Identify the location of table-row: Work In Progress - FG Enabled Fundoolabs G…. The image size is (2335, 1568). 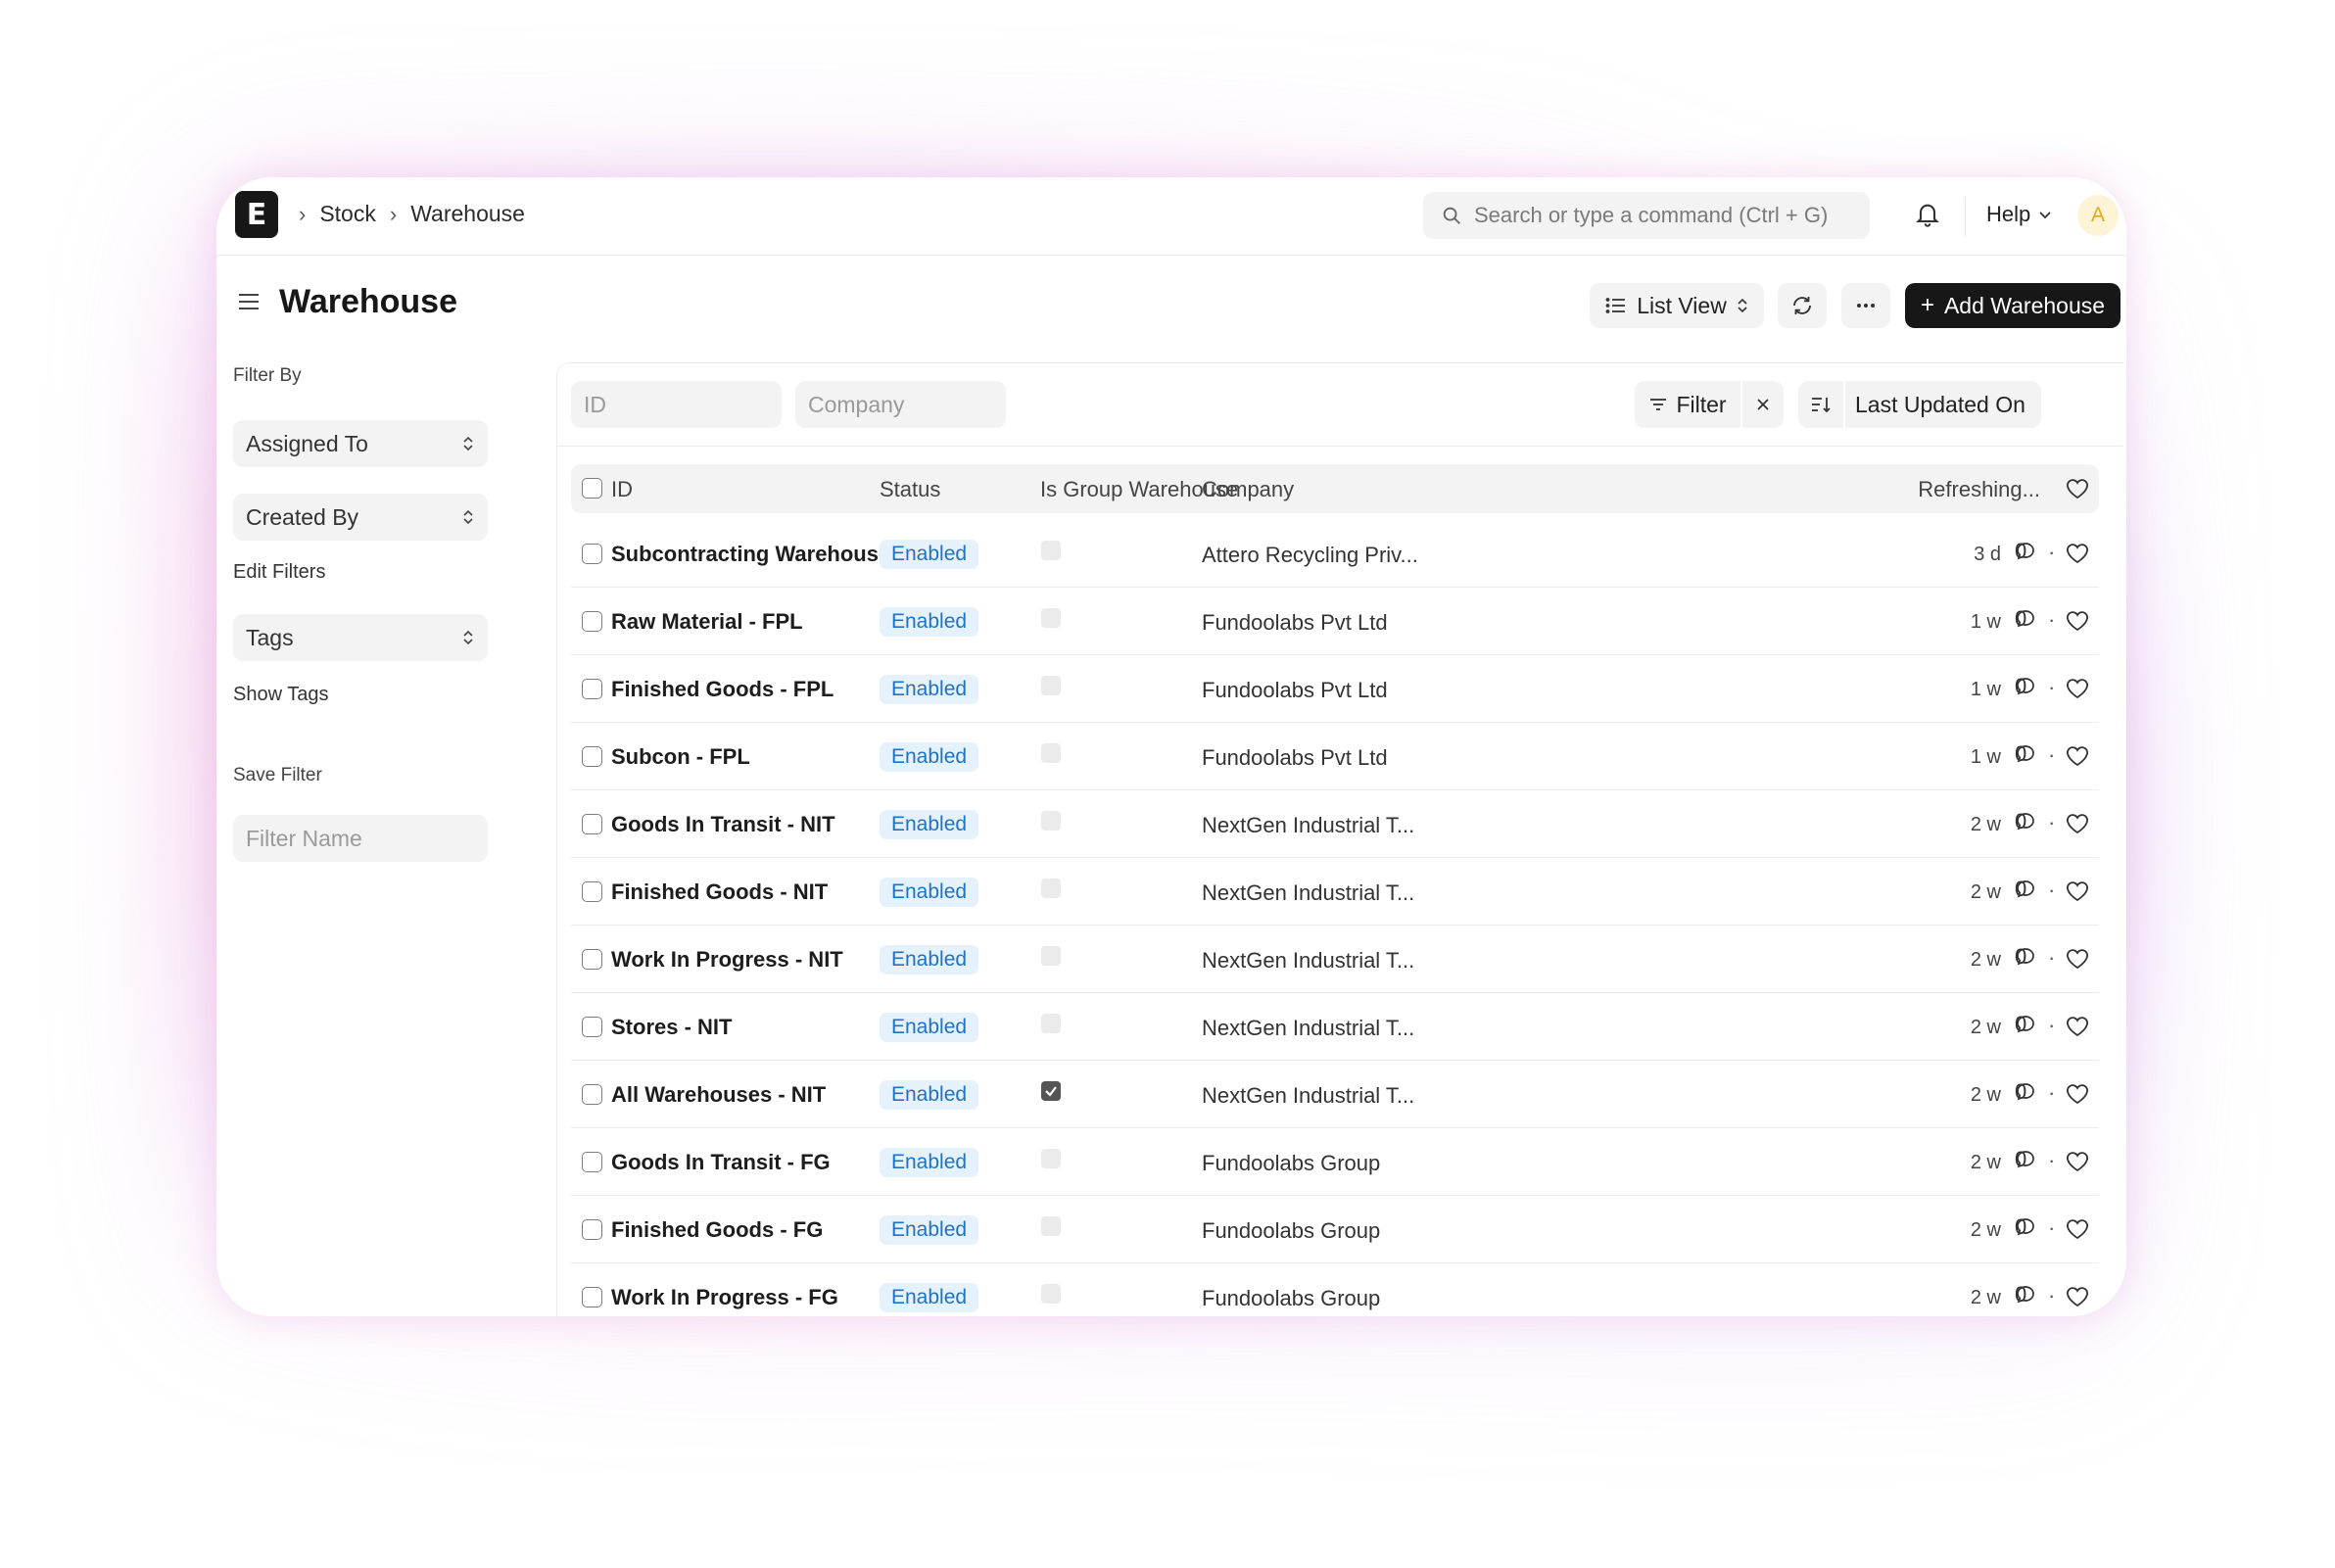
(1335, 1289).